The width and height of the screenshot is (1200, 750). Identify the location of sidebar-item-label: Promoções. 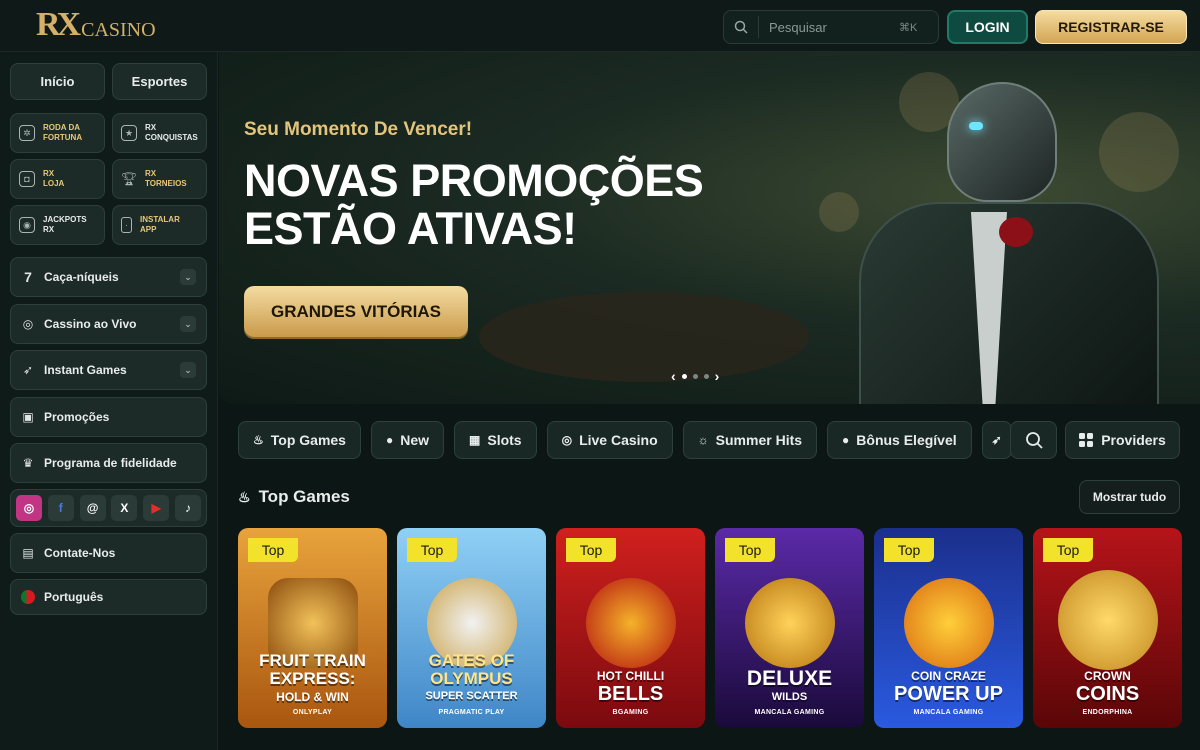
(77, 417).